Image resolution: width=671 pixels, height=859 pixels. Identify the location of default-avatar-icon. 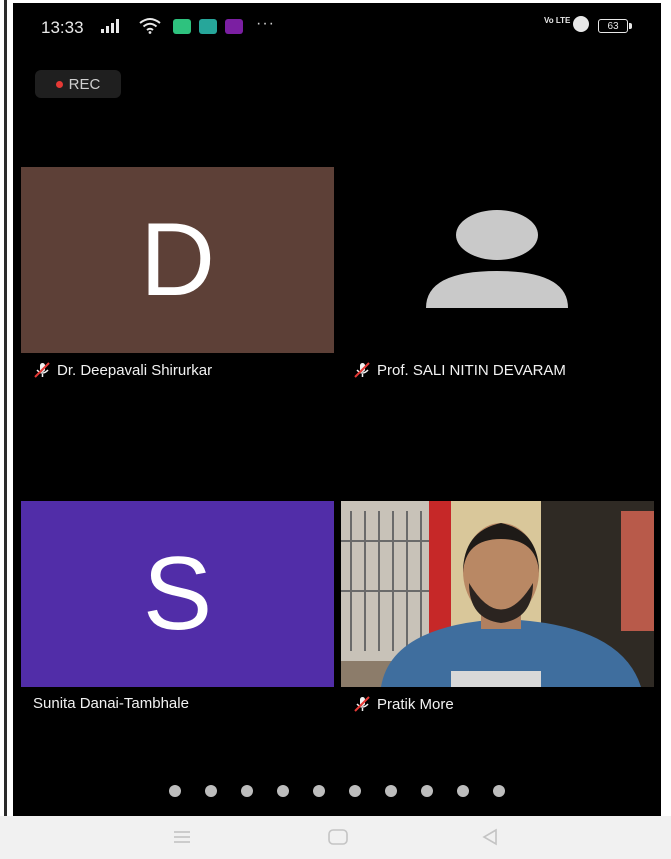
(497, 259).